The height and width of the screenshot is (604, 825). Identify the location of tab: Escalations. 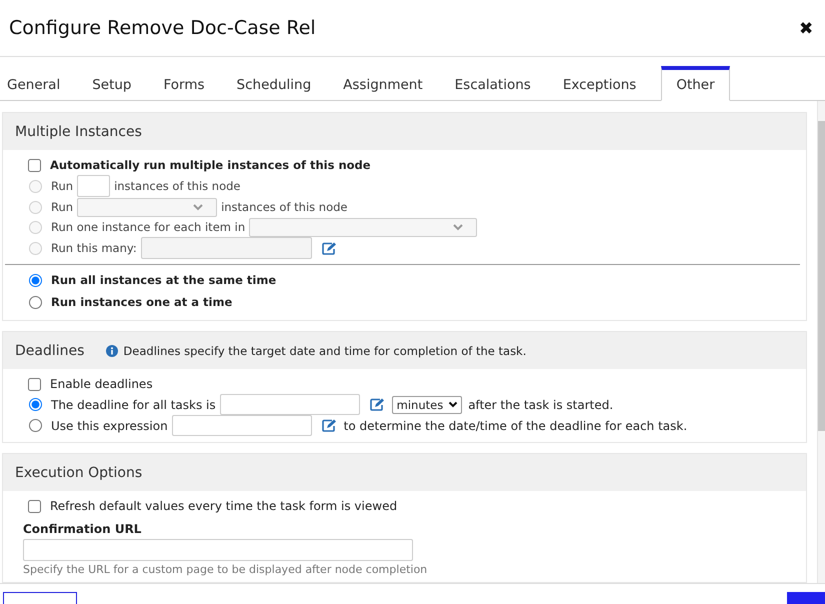
(497, 83).